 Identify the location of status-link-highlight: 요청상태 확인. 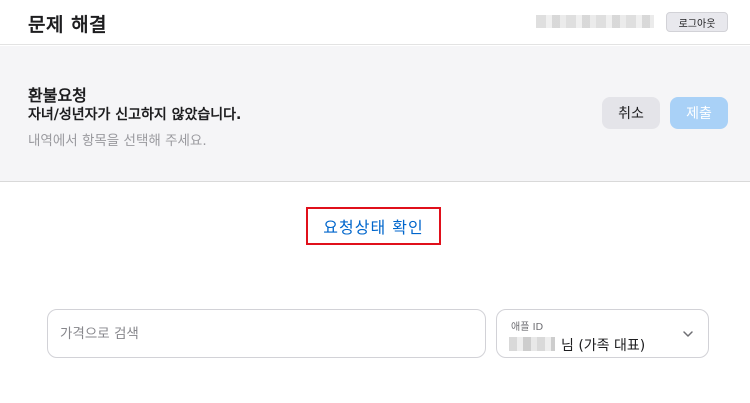
(373, 226).